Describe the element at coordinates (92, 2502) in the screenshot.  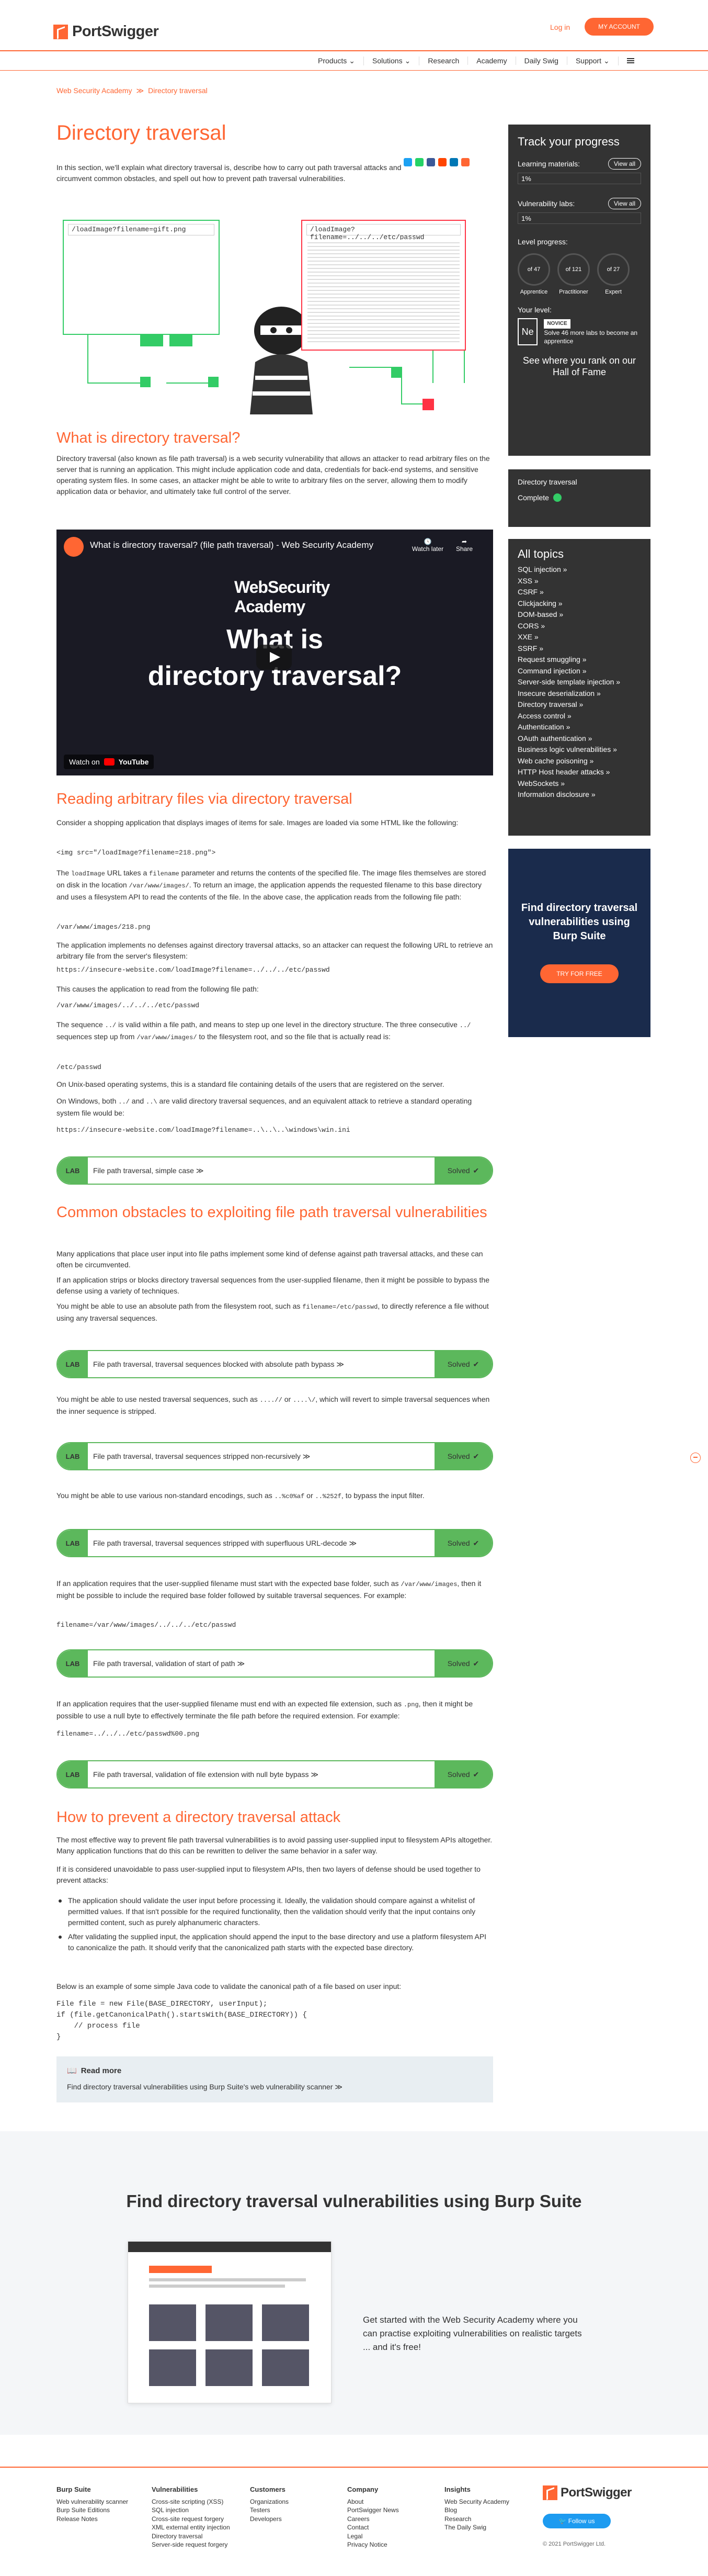
I see `footer-link: Web vulnerability scanner` at that location.